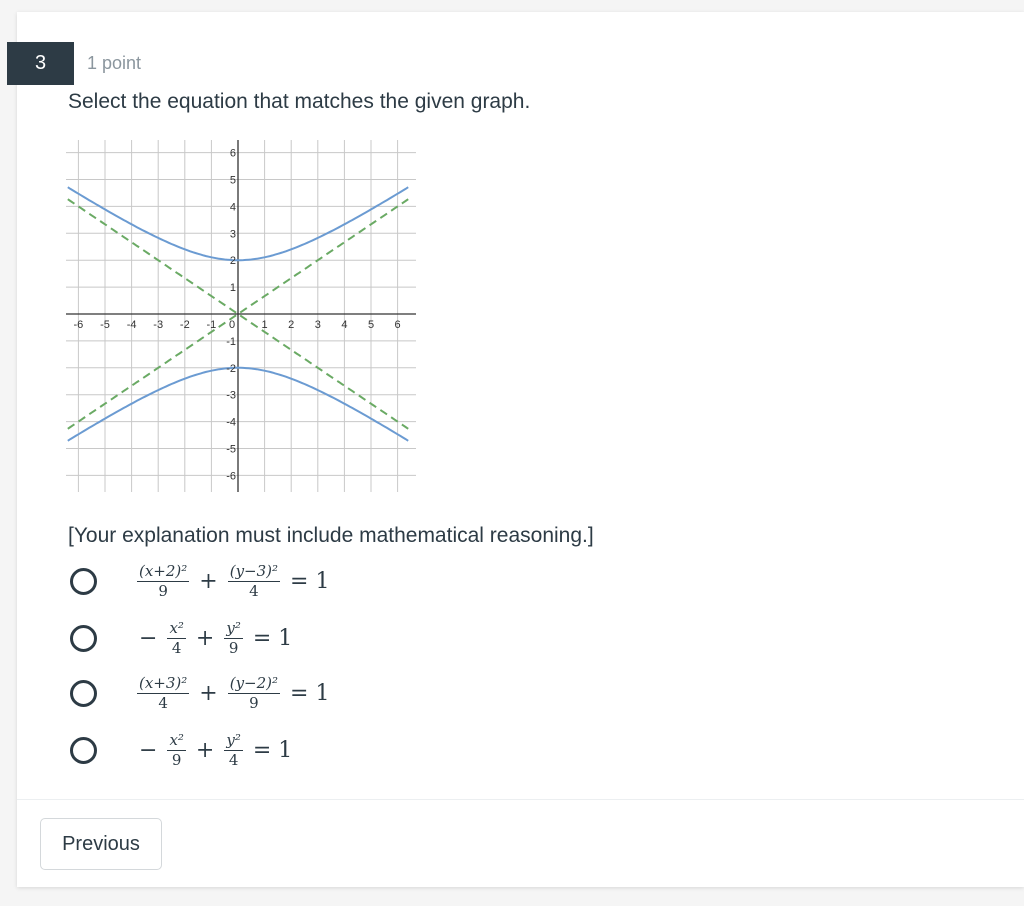 This screenshot has width=1024, height=906. What do you see at coordinates (215, 638) in the screenshot?
I see `equation: − x² 4 + y² 9 = 1` at bounding box center [215, 638].